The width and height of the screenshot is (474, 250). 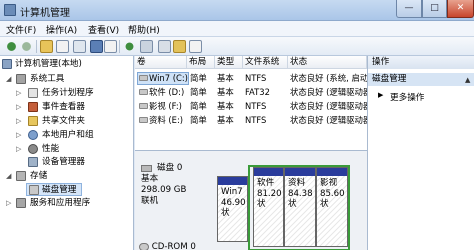 I want to click on refresh-icon, so click(x=110, y=46).